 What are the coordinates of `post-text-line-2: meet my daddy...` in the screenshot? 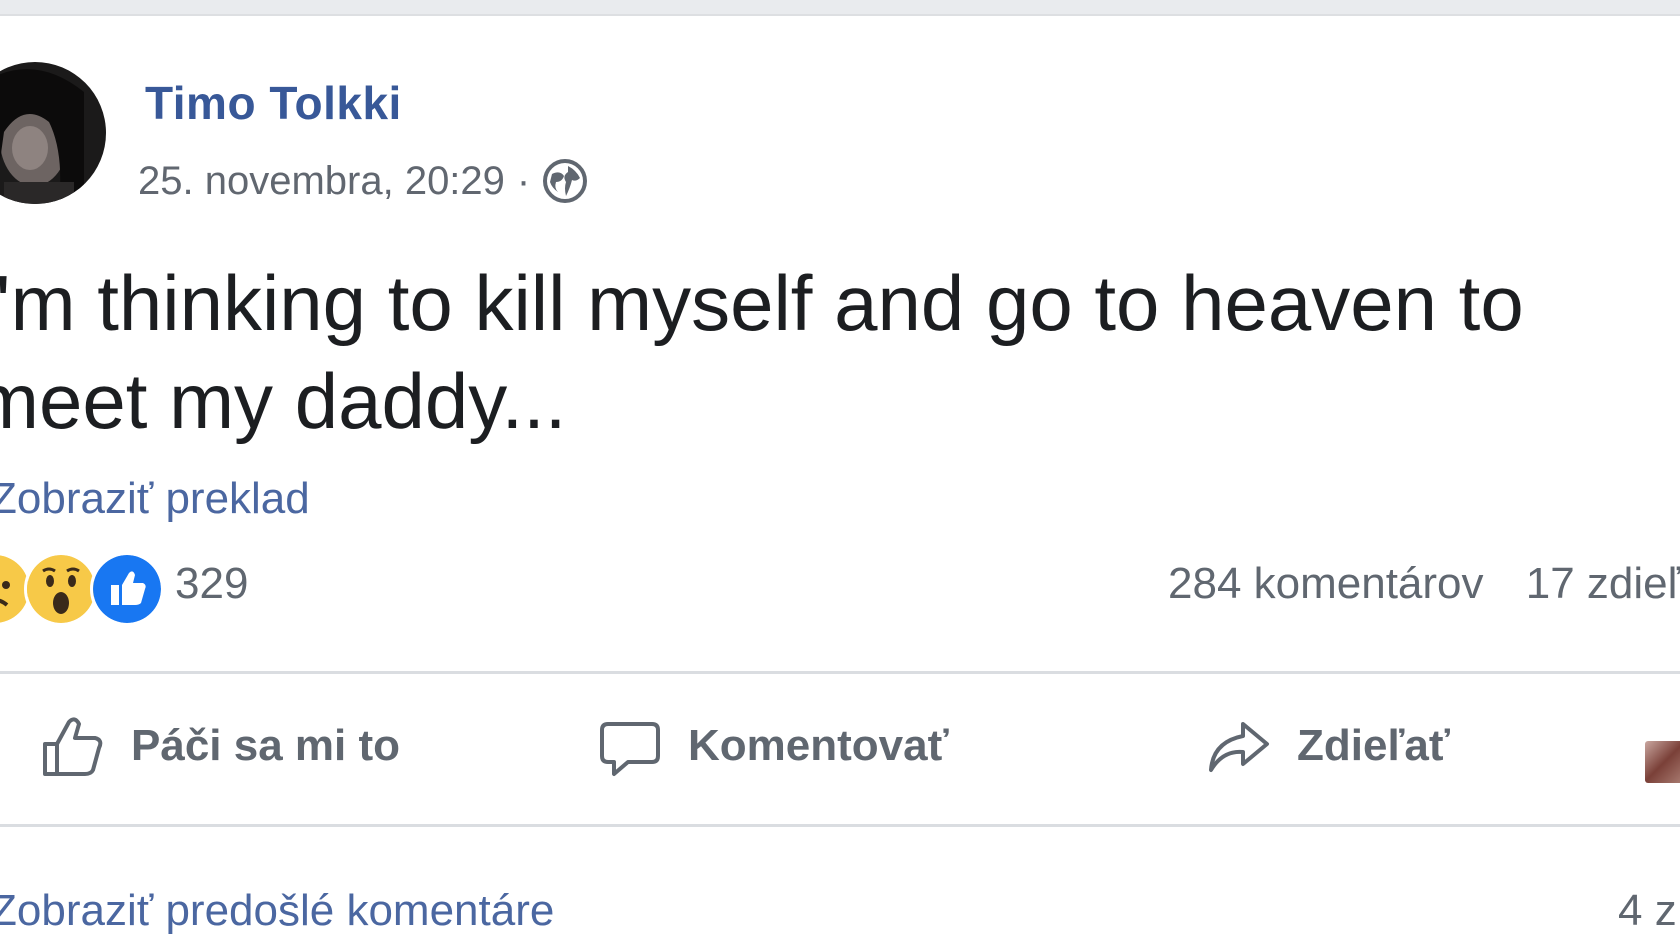 It's located at (283, 401).